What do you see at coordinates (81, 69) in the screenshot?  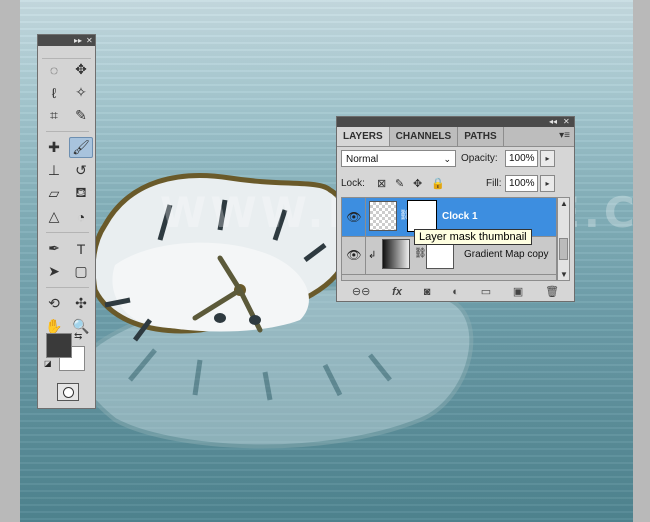 I see `move-tool-icon: ✥` at bounding box center [81, 69].